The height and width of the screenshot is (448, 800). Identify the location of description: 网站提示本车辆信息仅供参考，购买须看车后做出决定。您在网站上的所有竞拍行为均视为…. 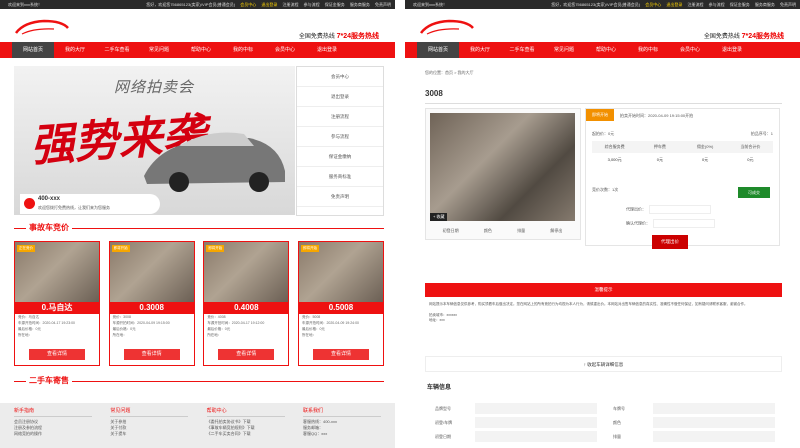
(588, 312).